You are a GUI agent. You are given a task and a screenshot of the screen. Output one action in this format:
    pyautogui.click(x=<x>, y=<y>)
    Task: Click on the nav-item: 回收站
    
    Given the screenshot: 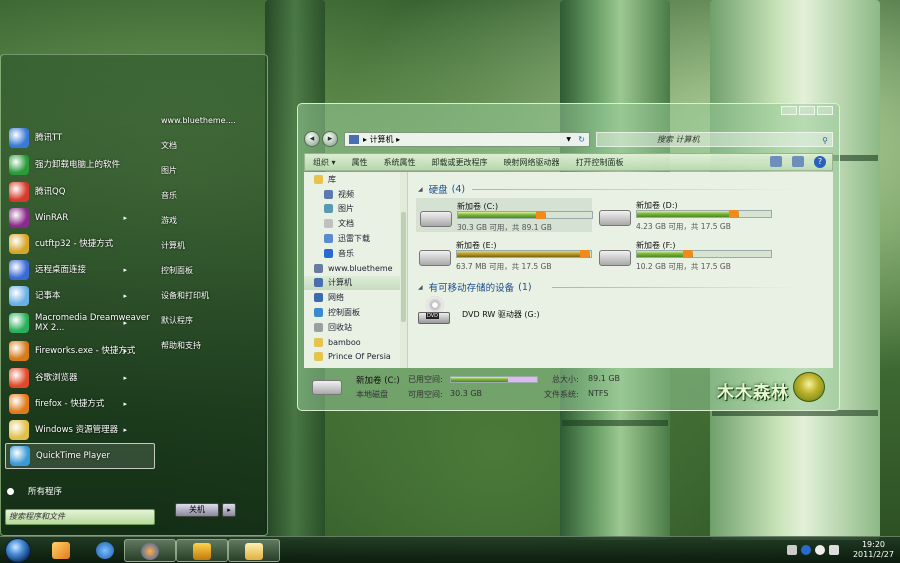 What is the action you would take?
    pyautogui.click(x=355, y=327)
    